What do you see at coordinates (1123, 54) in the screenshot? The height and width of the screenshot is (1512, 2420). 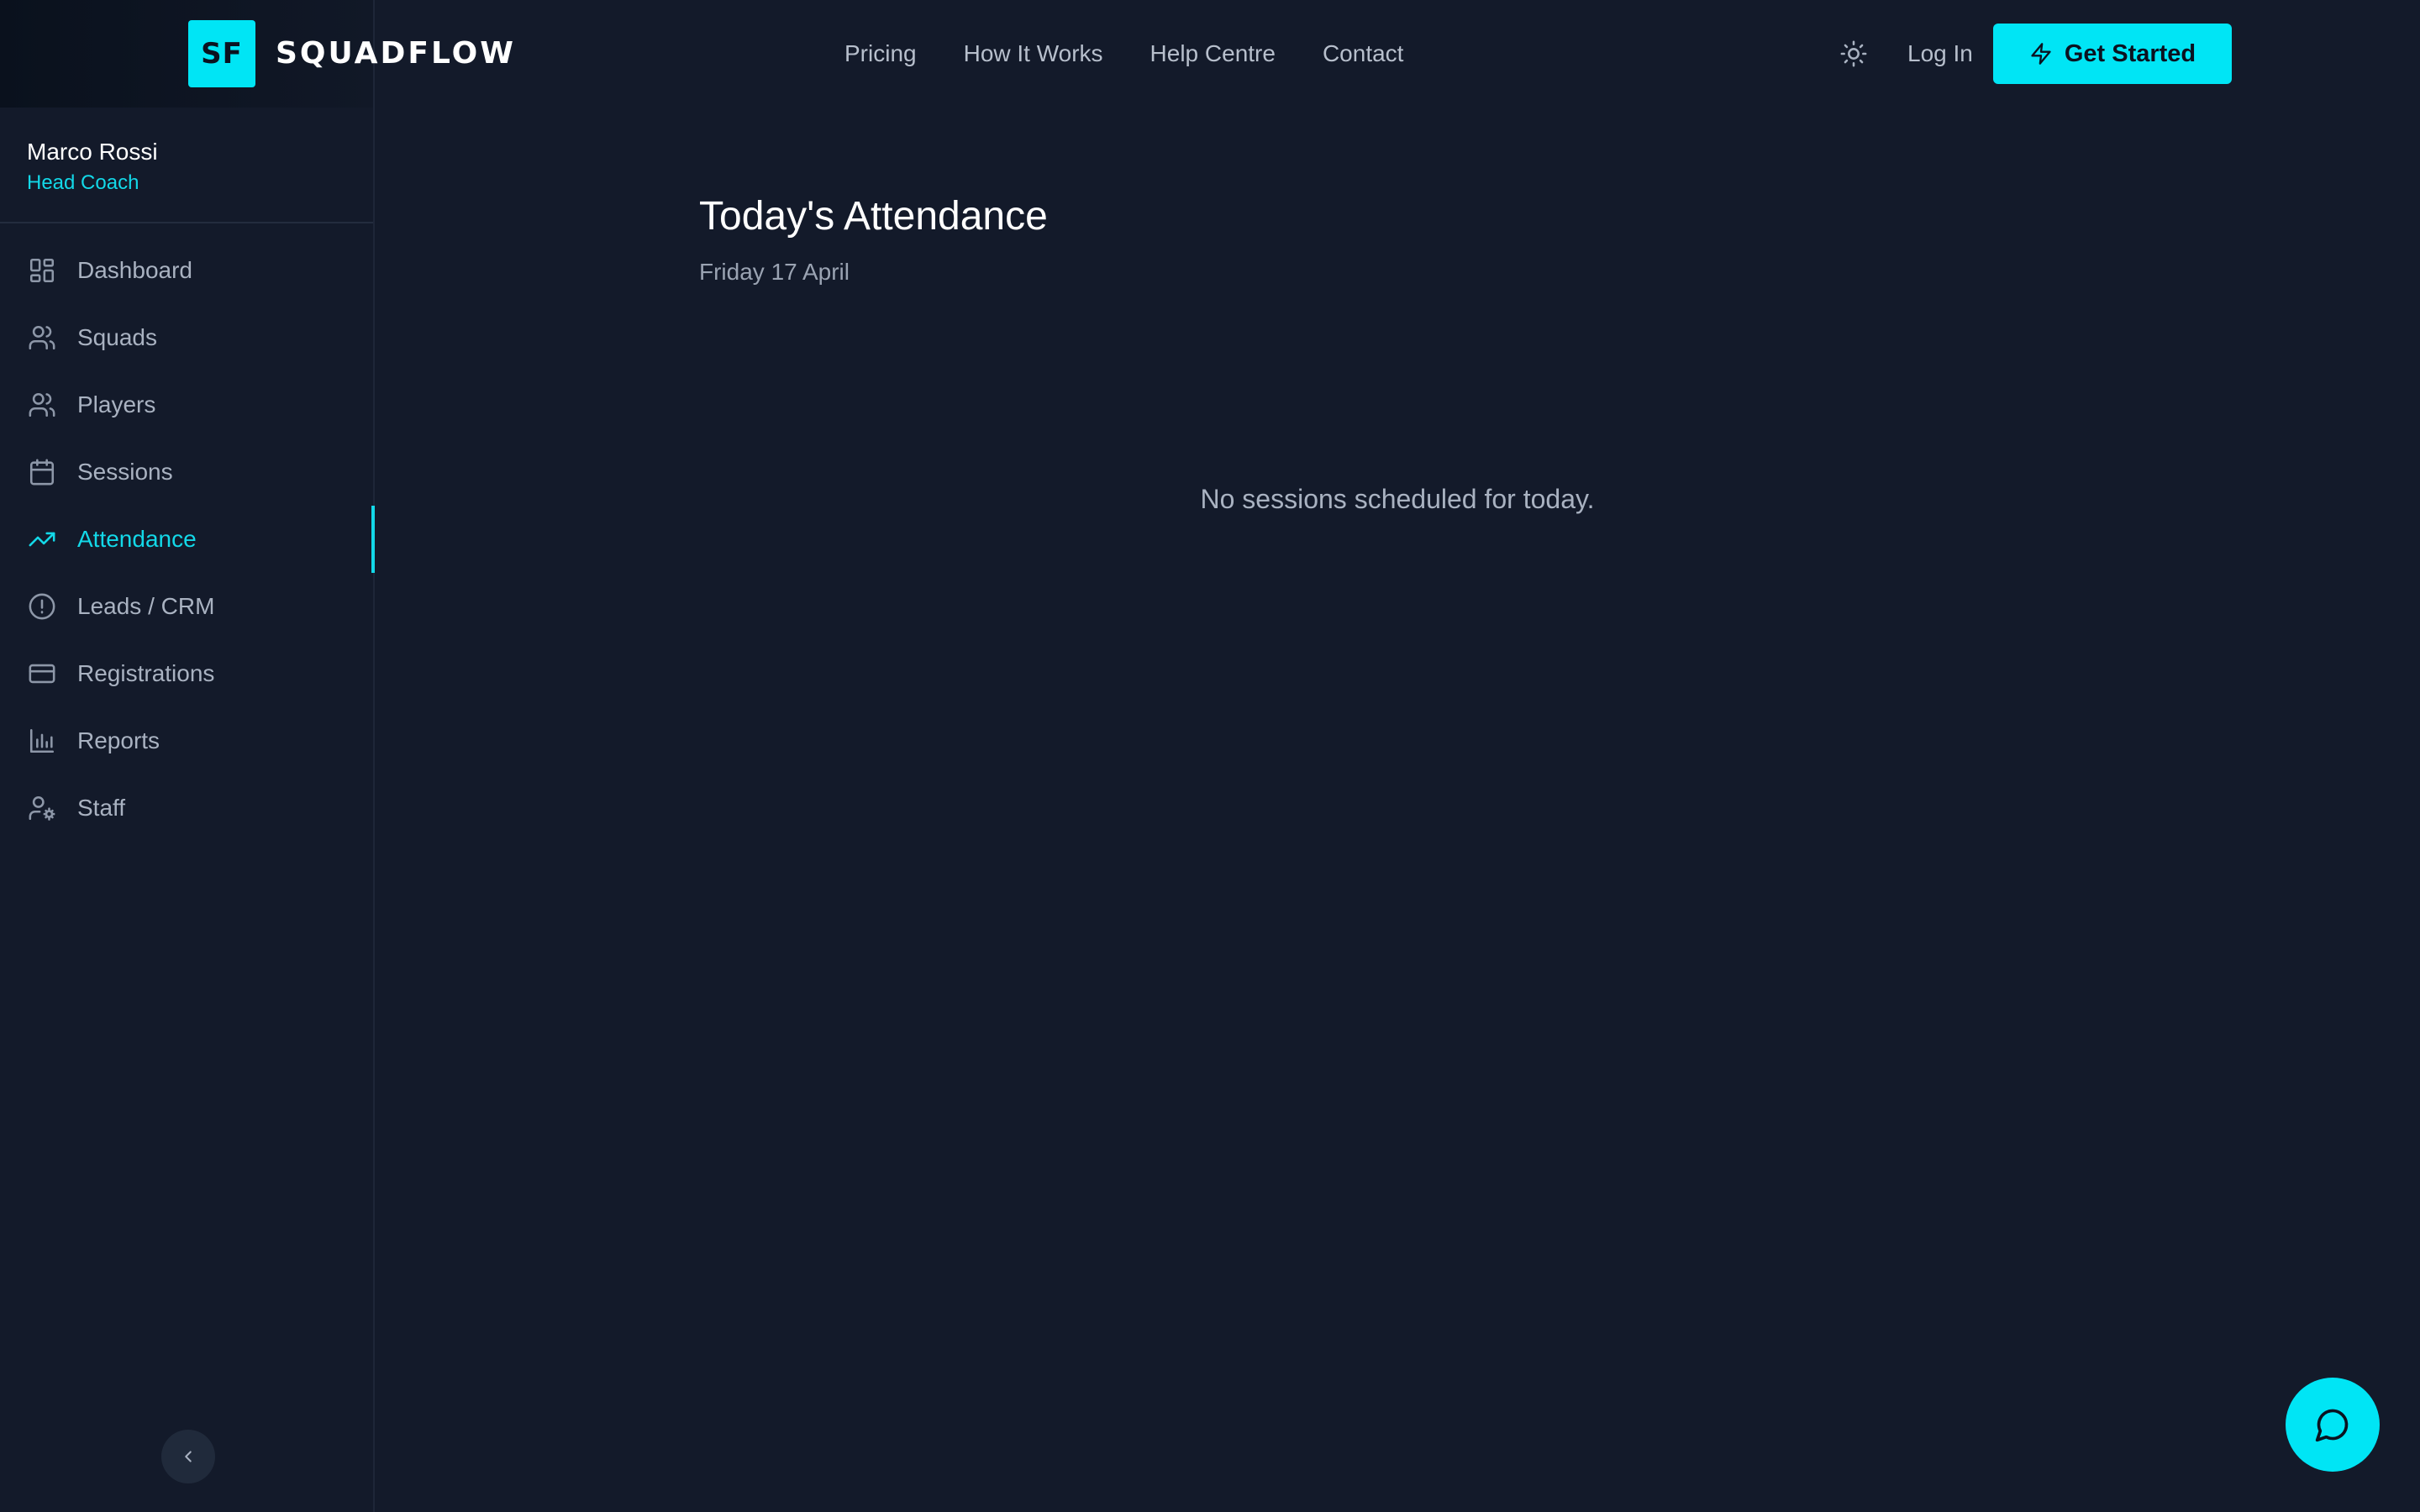 I see `top-nav: Pricing How It Works Help Centre Contact` at bounding box center [1123, 54].